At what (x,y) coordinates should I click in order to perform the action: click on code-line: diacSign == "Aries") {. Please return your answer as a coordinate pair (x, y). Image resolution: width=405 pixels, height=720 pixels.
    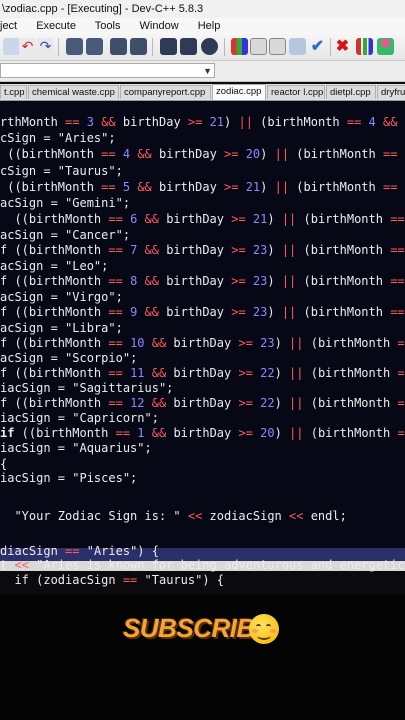
    Looking at the image, I should click on (79, 551).